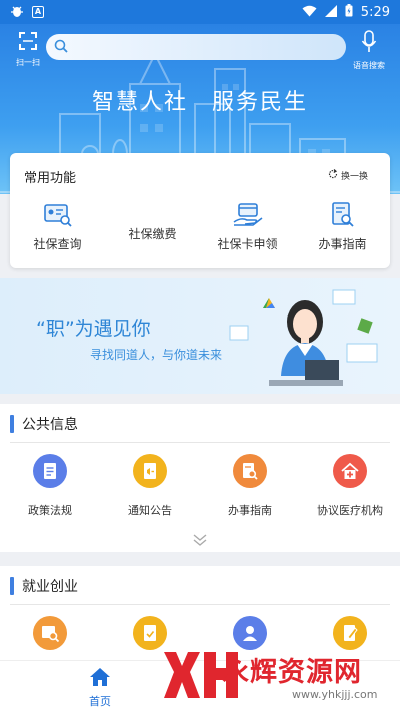  I want to click on watermark-brand: 永辉资源网, so click(292, 672).